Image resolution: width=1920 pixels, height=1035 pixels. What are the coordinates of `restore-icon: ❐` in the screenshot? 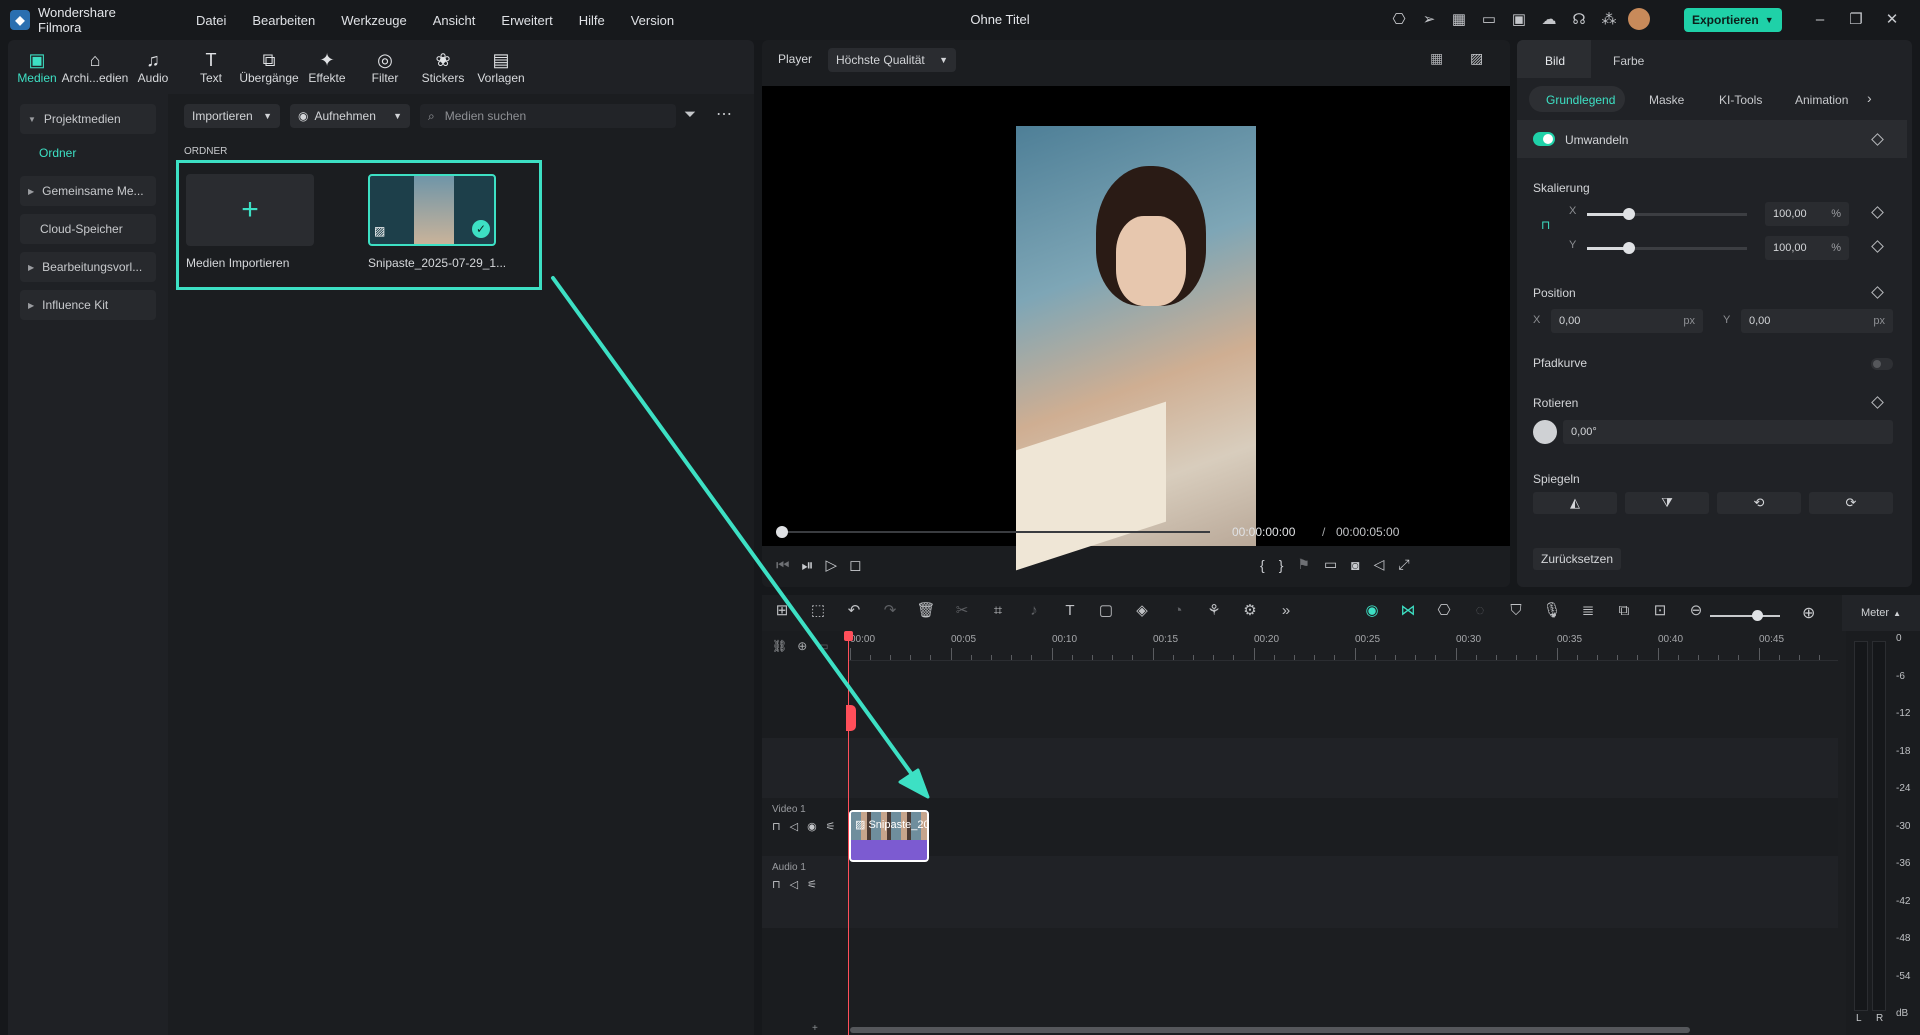 It's located at (1856, 19).